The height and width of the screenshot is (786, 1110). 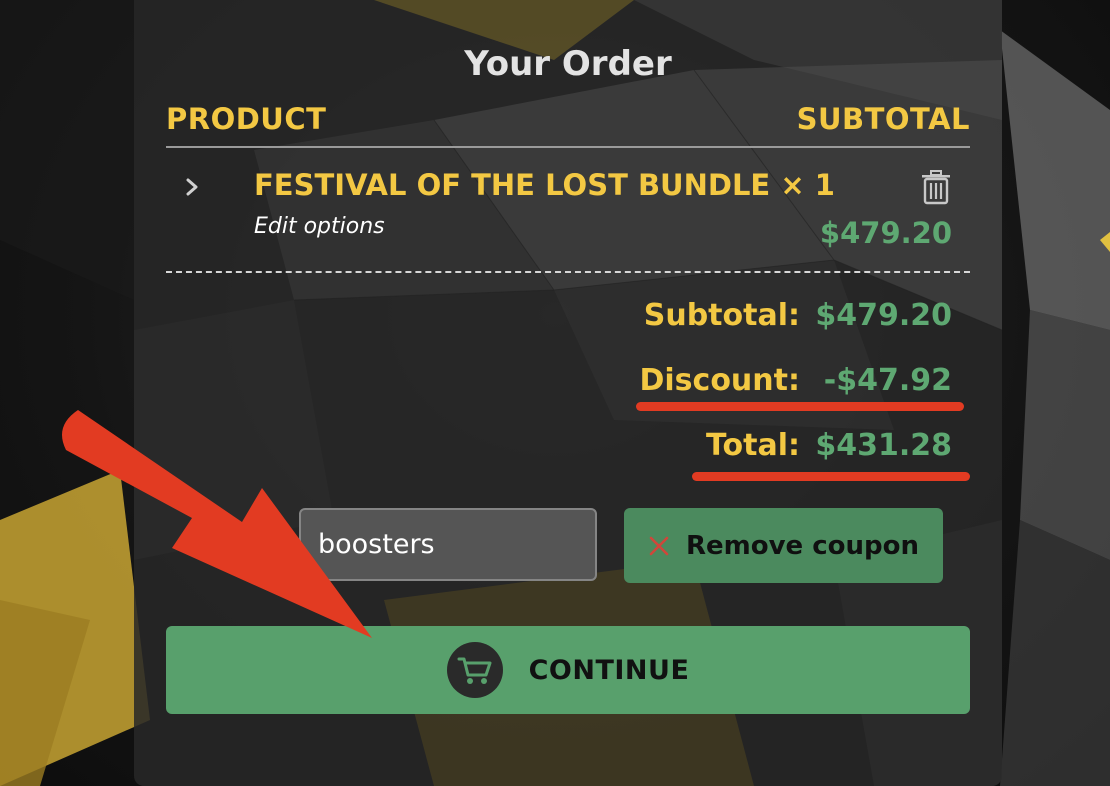 I want to click on column-header-subtotal: SUBTOTAL, so click(x=883, y=119).